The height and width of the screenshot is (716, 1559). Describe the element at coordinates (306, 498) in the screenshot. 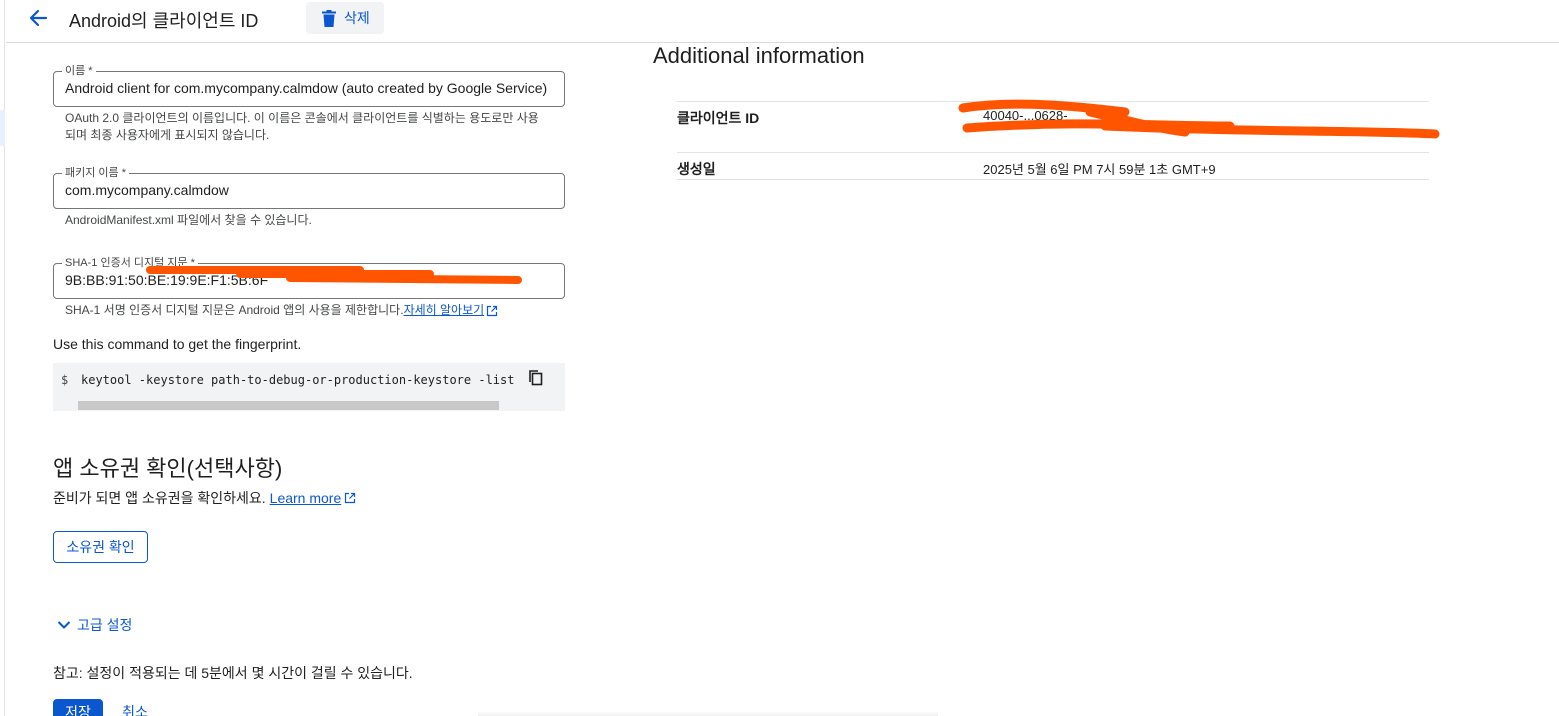

I see `ownership-learn-more-link: Learn more` at that location.